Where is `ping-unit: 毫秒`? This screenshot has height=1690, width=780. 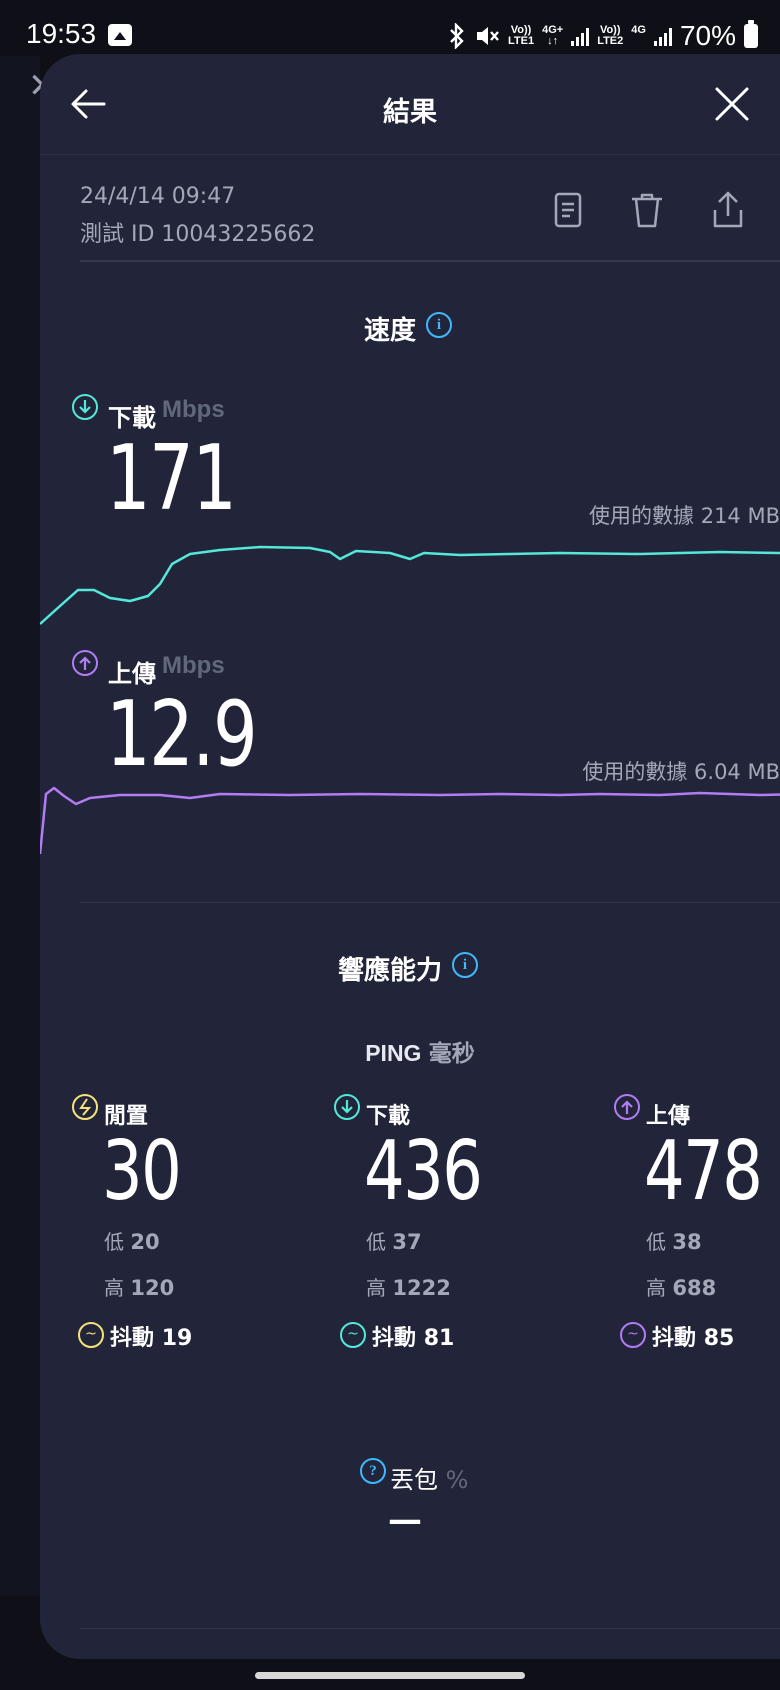
ping-unit: 毫秒 is located at coordinates (451, 1054).